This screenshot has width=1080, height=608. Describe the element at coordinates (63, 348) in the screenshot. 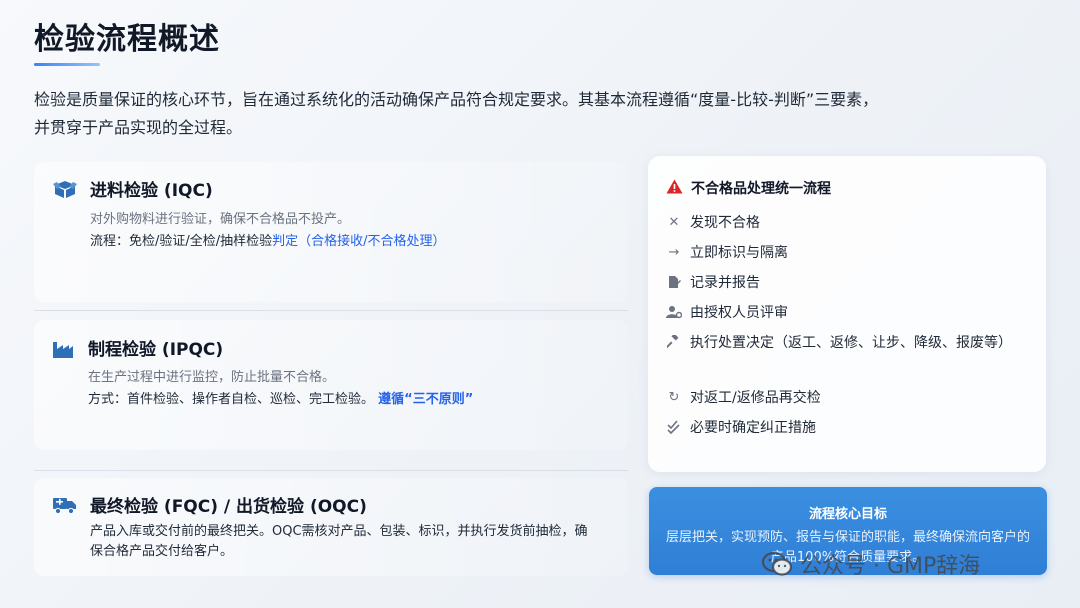

I see `factory-icon` at that location.